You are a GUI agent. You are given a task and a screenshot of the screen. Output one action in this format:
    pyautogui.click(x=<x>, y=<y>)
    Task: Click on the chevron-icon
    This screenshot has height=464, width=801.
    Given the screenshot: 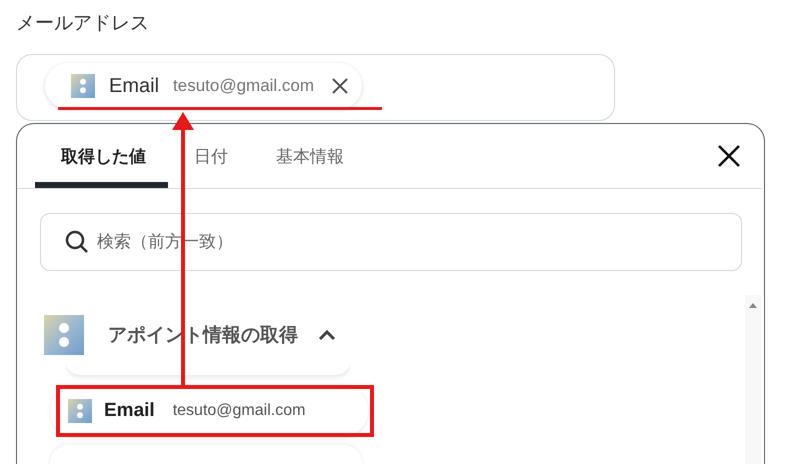 What is the action you would take?
    pyautogui.click(x=327, y=335)
    